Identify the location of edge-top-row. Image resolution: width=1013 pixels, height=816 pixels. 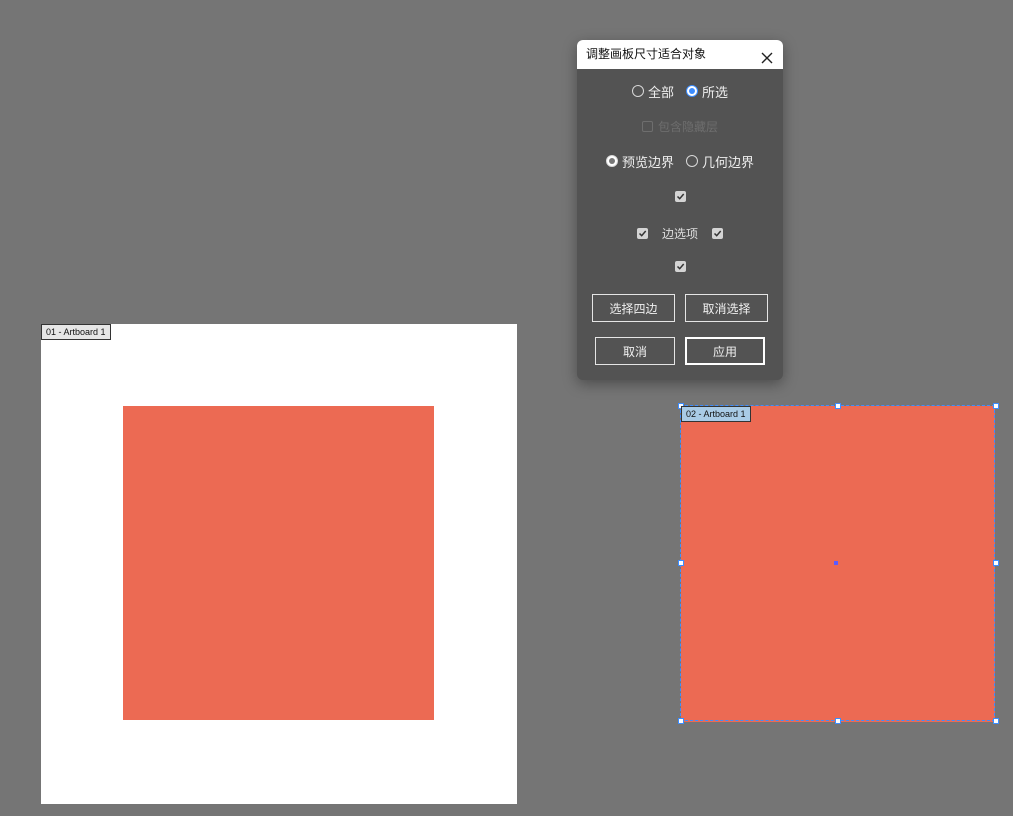
(680, 196).